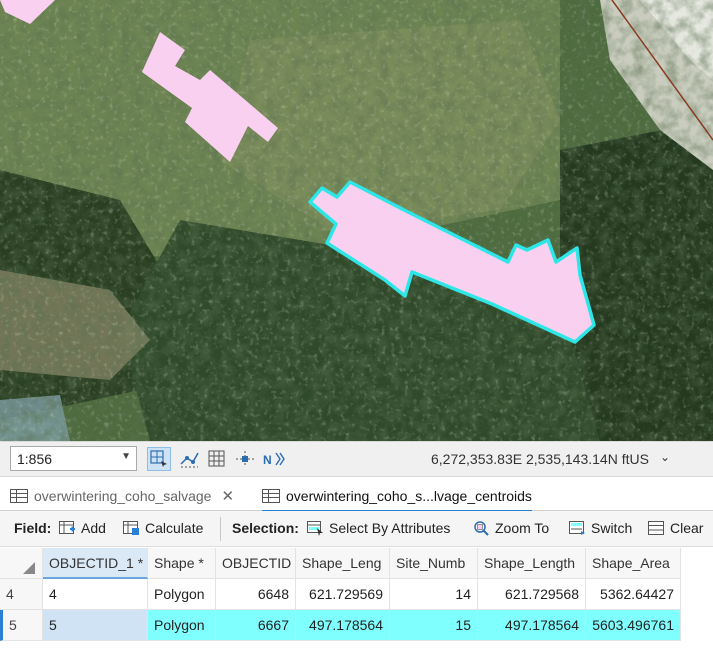 This screenshot has height=650, width=713. I want to click on column-header-site-numb: Site_Numb, so click(434, 563).